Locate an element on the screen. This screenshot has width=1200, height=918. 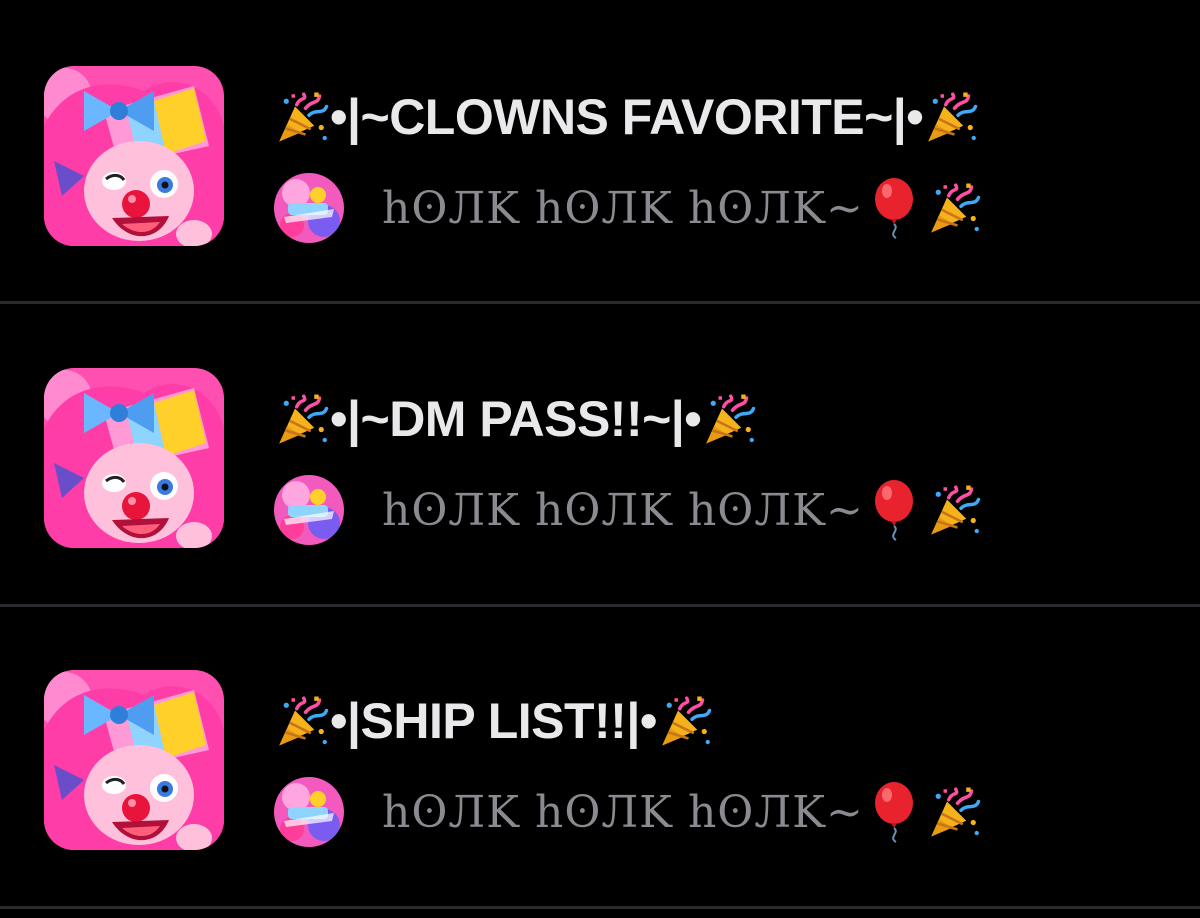
chat-title-text: CLOWNS FAVORITE is located at coordinates (627, 117).